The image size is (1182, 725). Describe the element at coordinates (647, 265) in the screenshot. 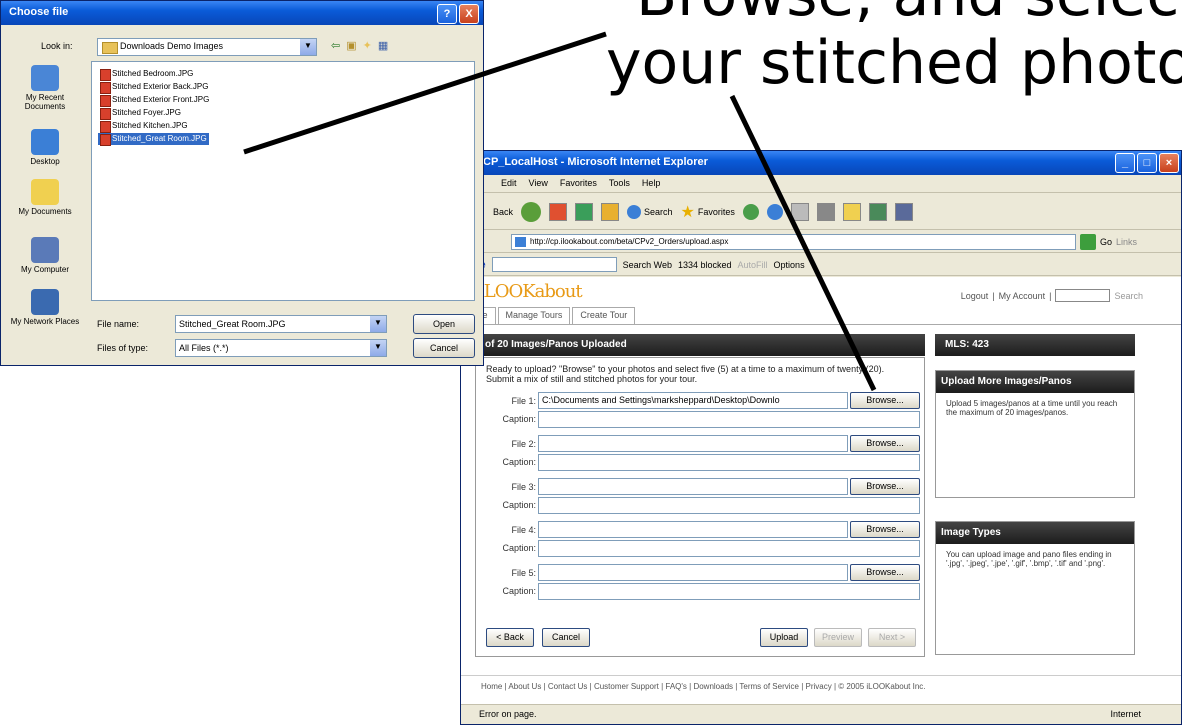

I see `search-web-button: Search Web` at that location.